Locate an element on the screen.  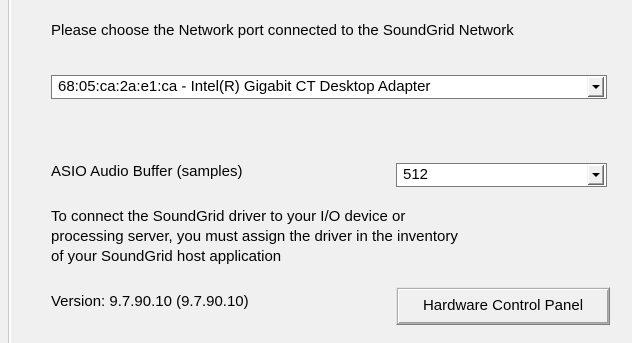
asio-buffer-dropdown-button is located at coordinates (595, 175).